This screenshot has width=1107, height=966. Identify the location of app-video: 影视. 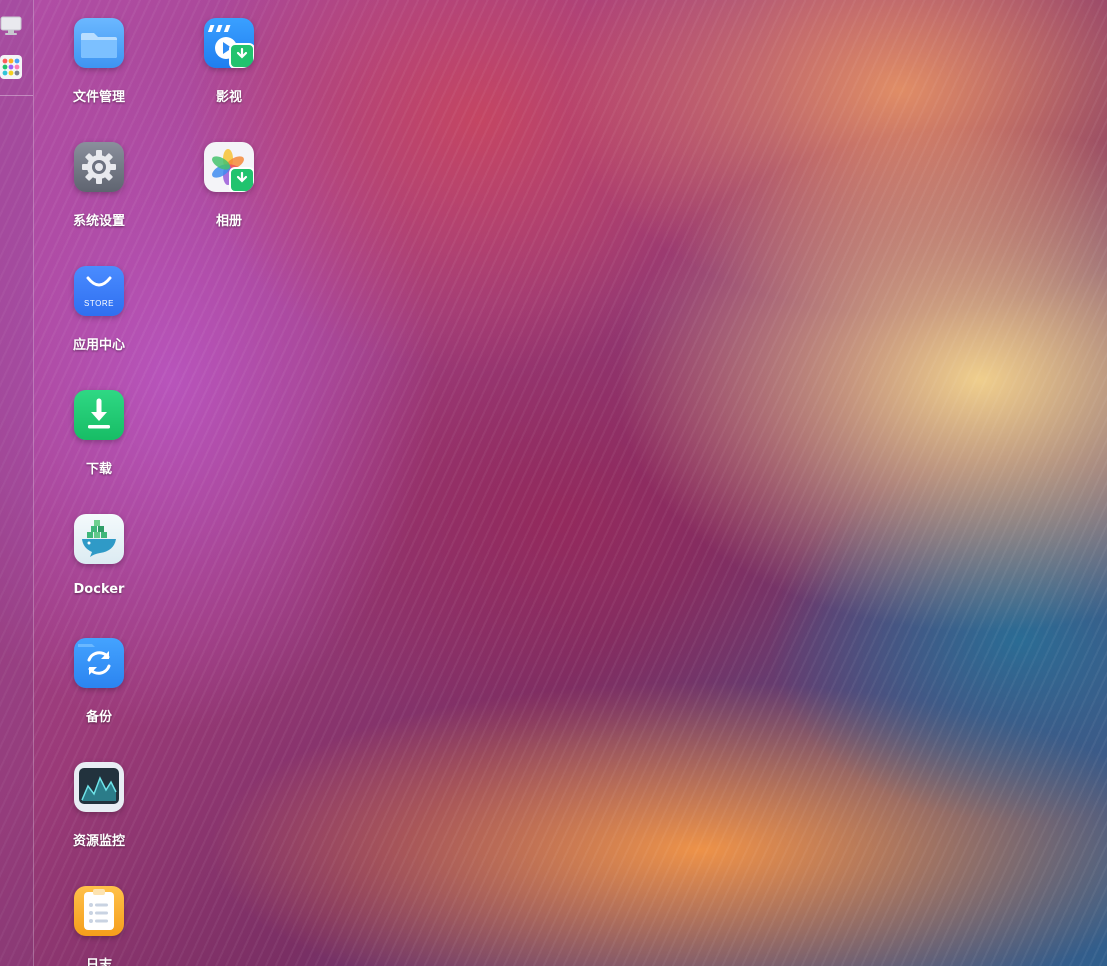
(229, 68).